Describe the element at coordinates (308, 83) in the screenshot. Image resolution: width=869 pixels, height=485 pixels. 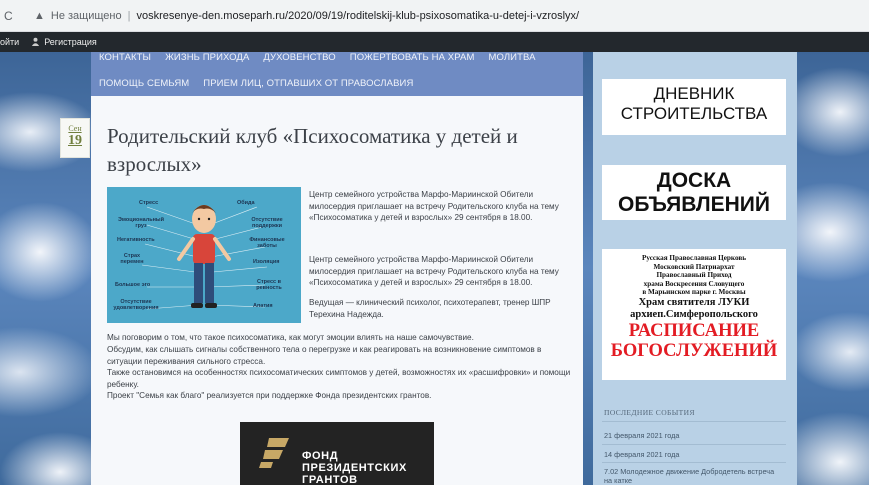
I see `nav-item-reception: ПРИЕМ ЛИЦ, ОТПАВШИХ ОТ ПРАВОСЛАВИЯ` at that location.